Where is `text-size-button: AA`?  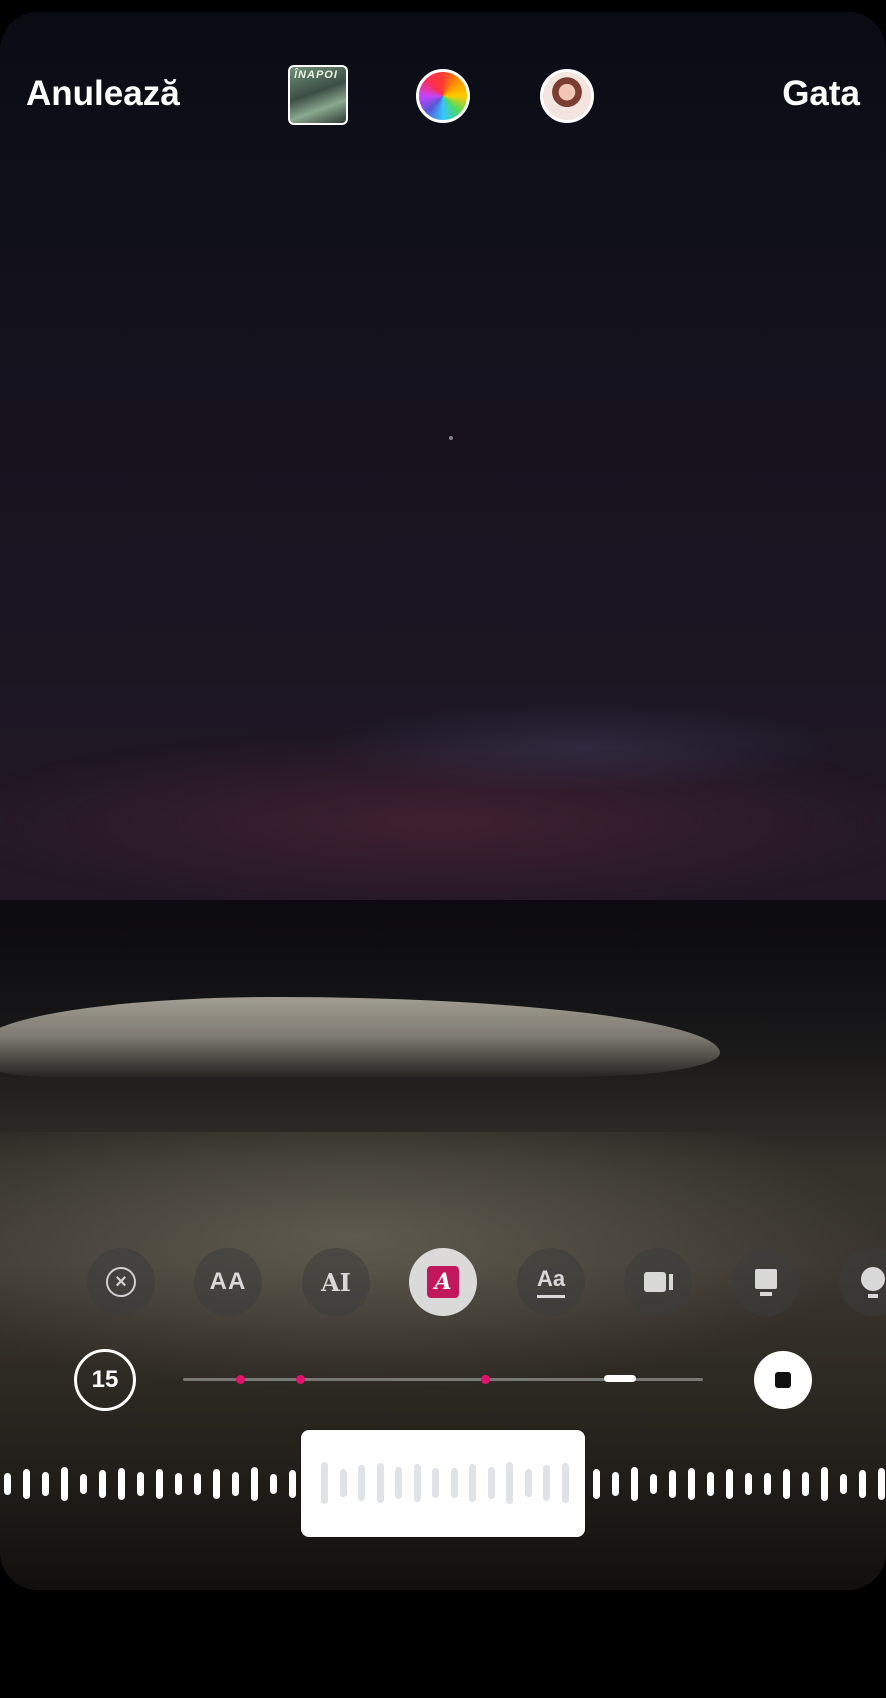
text-size-button: AA is located at coordinates (228, 1282).